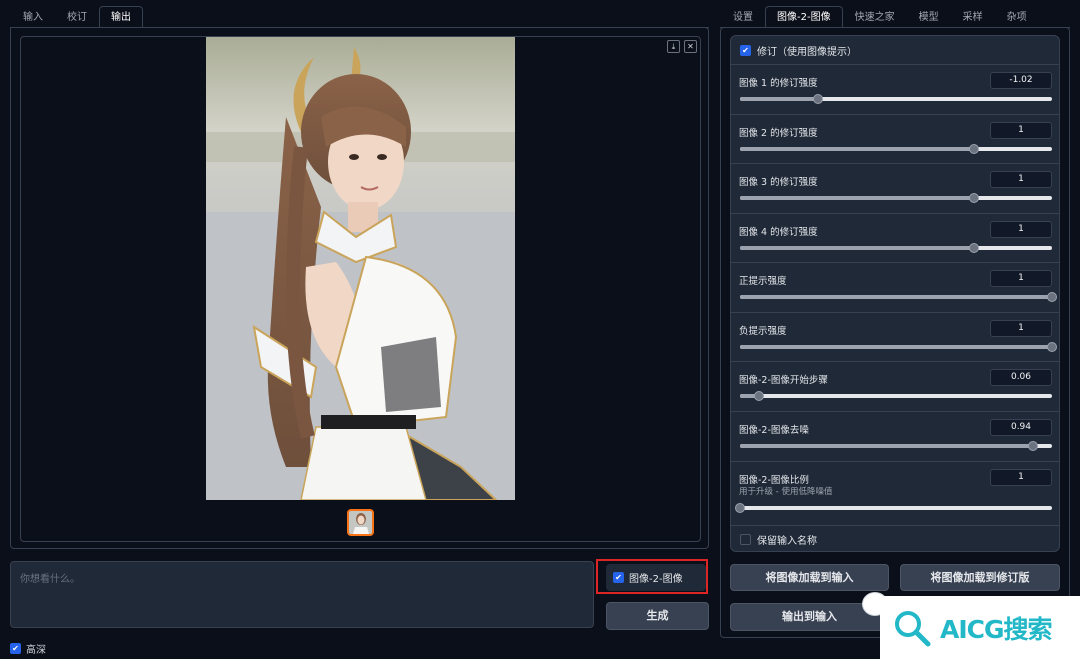 This screenshot has width=1080, height=659. Describe the element at coordinates (980, 577) in the screenshot. I see `load-image-to-revision-button: 将图像加载到修订版` at that location.